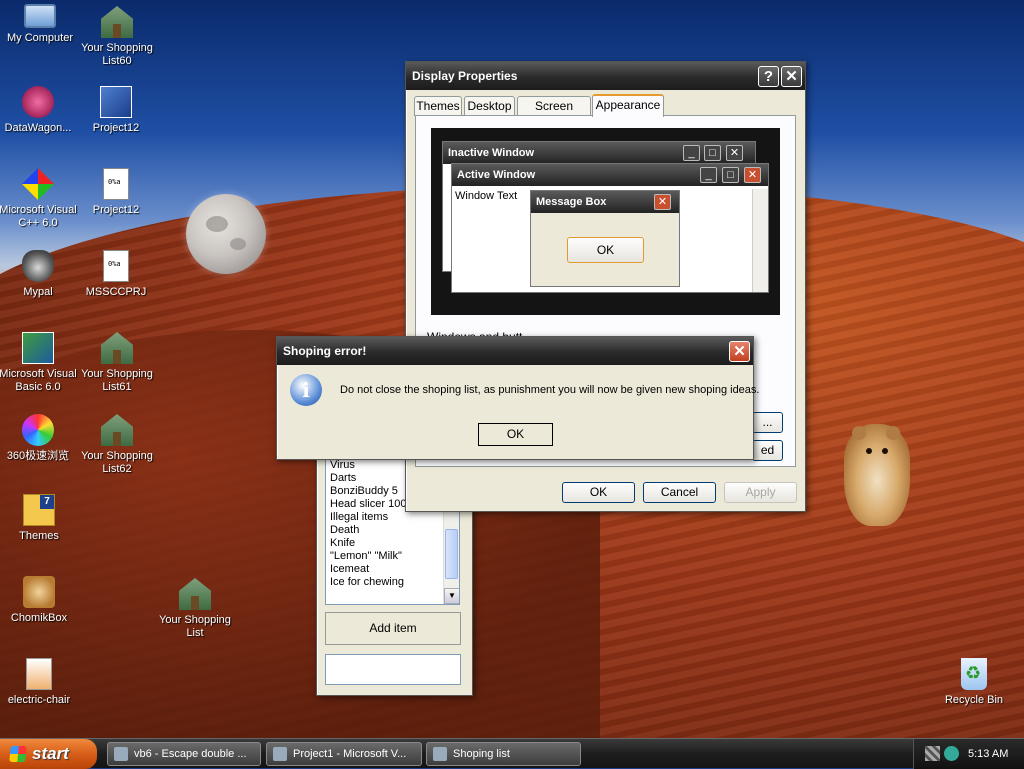  I want to click on window-title: Display Properties, so click(465, 76).